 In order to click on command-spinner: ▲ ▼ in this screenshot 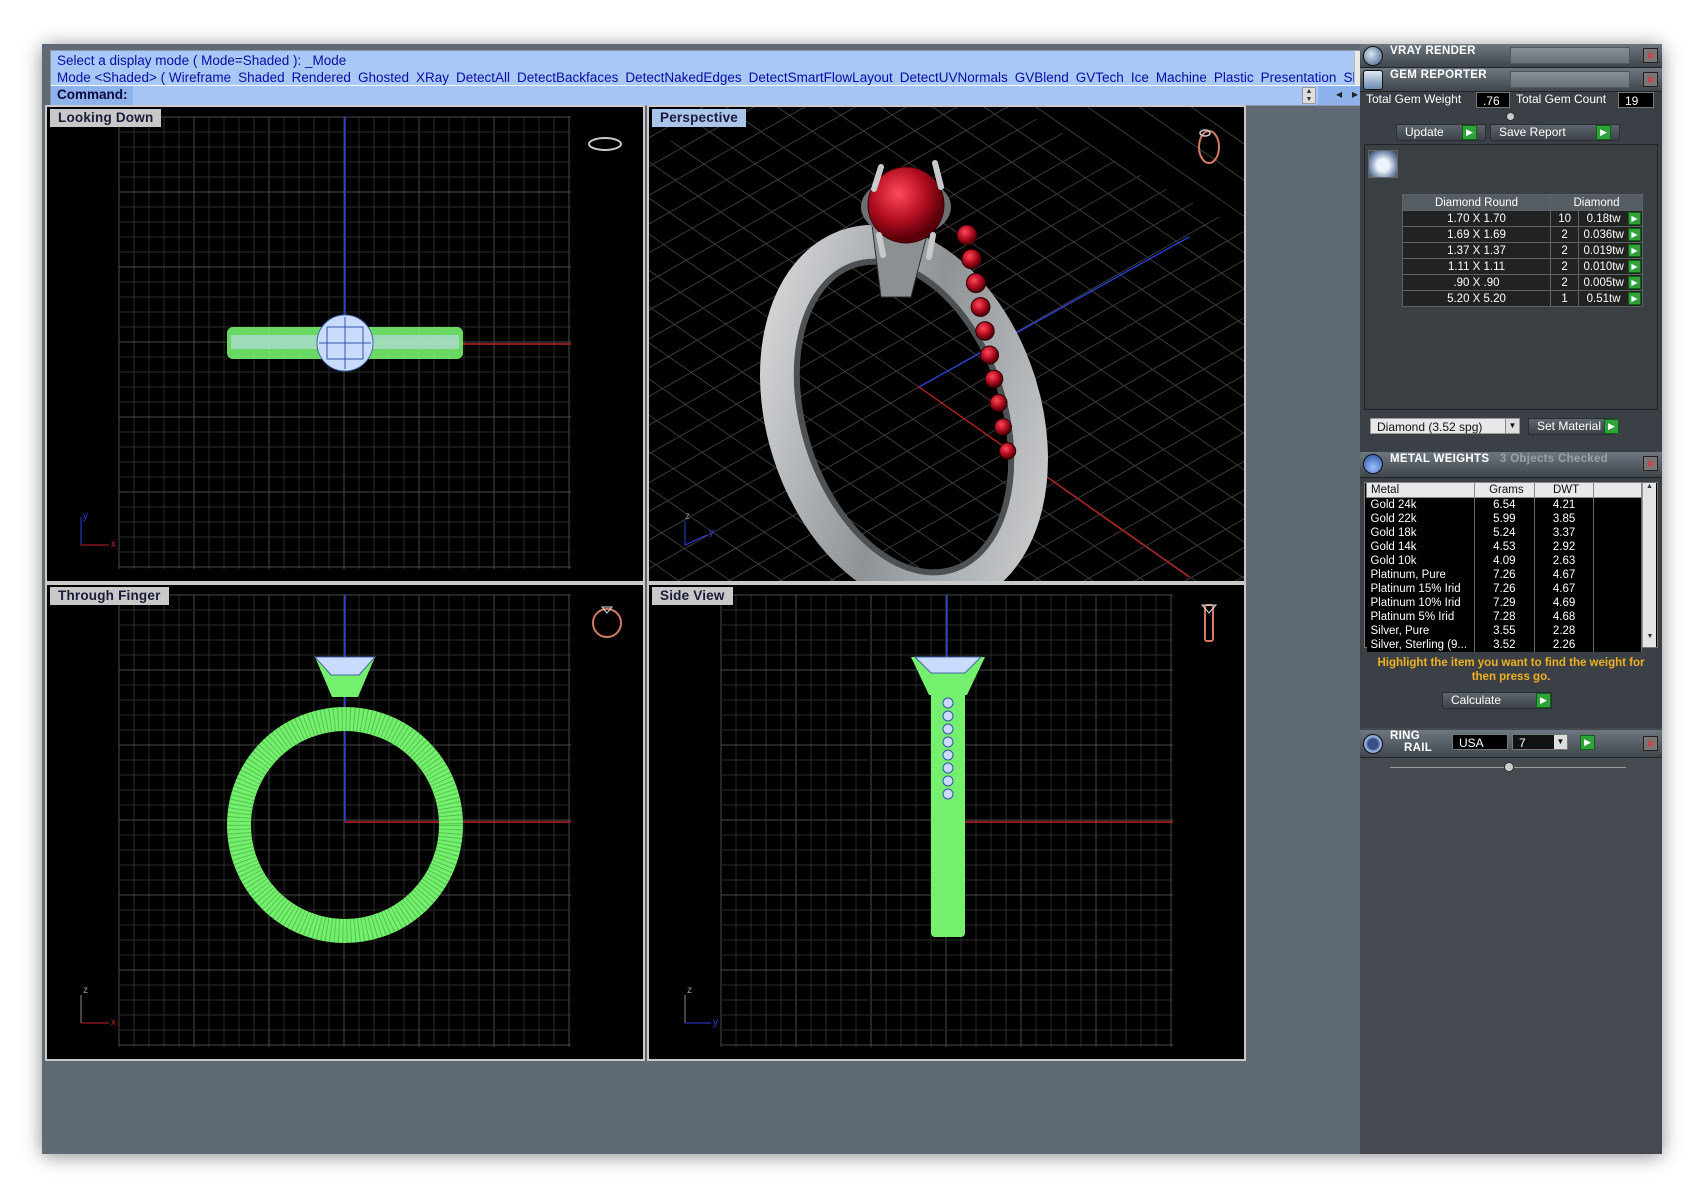, I will do `click(1309, 95)`.